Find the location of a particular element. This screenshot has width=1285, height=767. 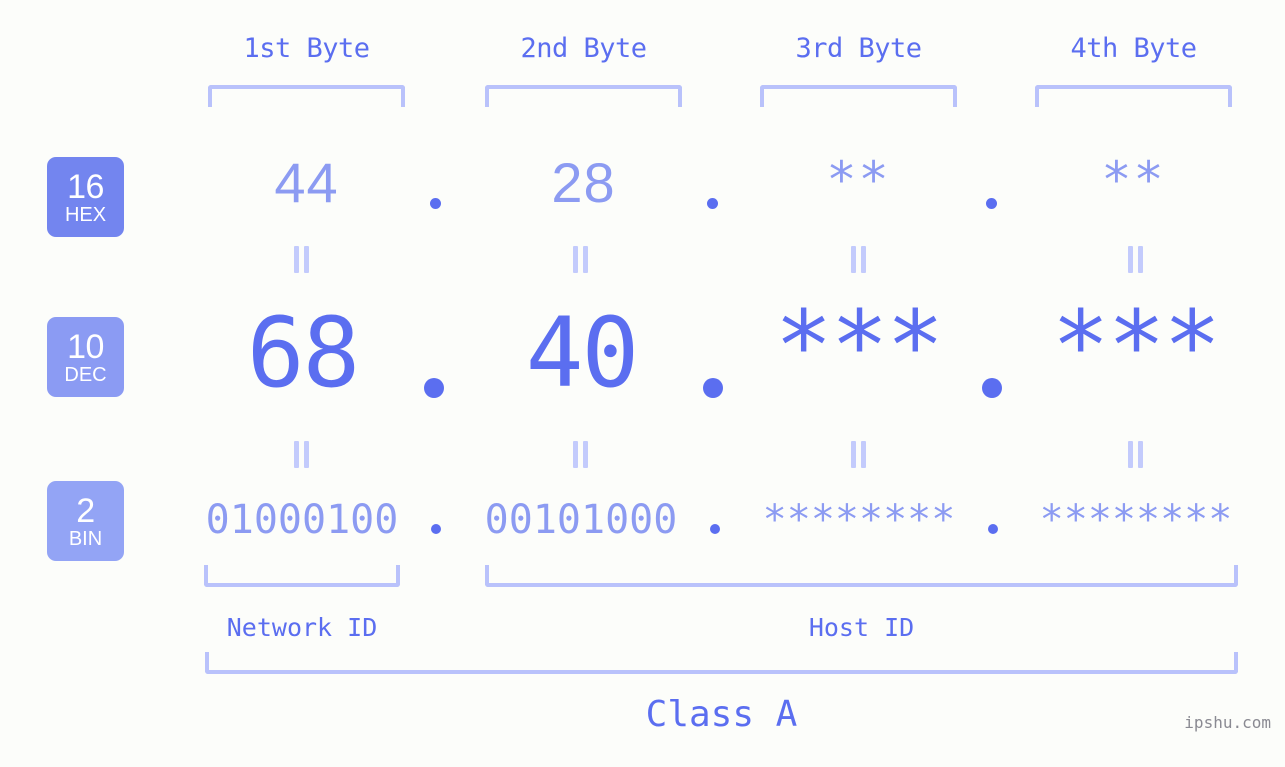

class-label: Class A is located at coordinates (721, 714).